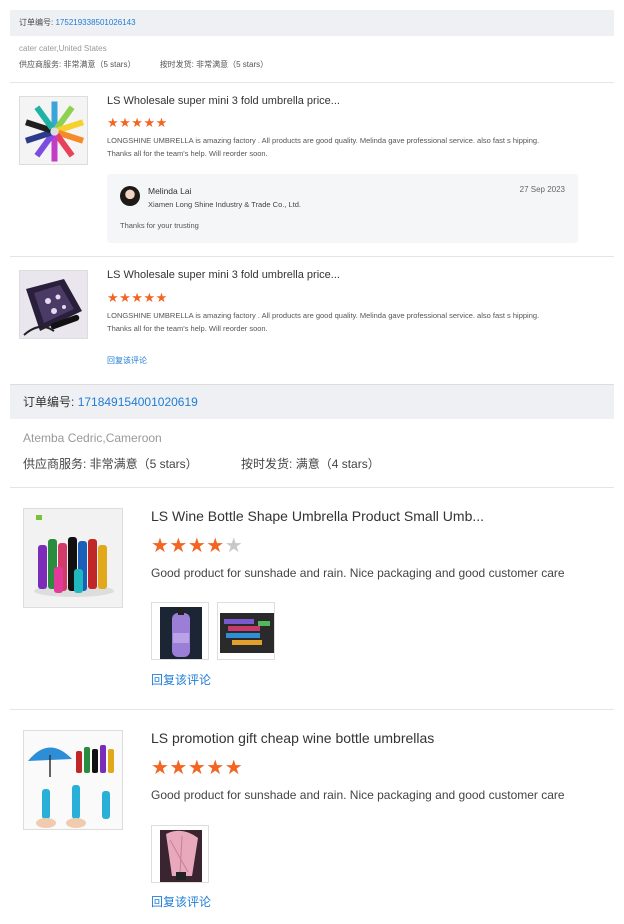 This screenshot has width=624, height=924. What do you see at coordinates (214, 64) in the screenshot?
I see `delivery-rating: 按时发货: 非常满意（5 stars）` at bounding box center [214, 64].